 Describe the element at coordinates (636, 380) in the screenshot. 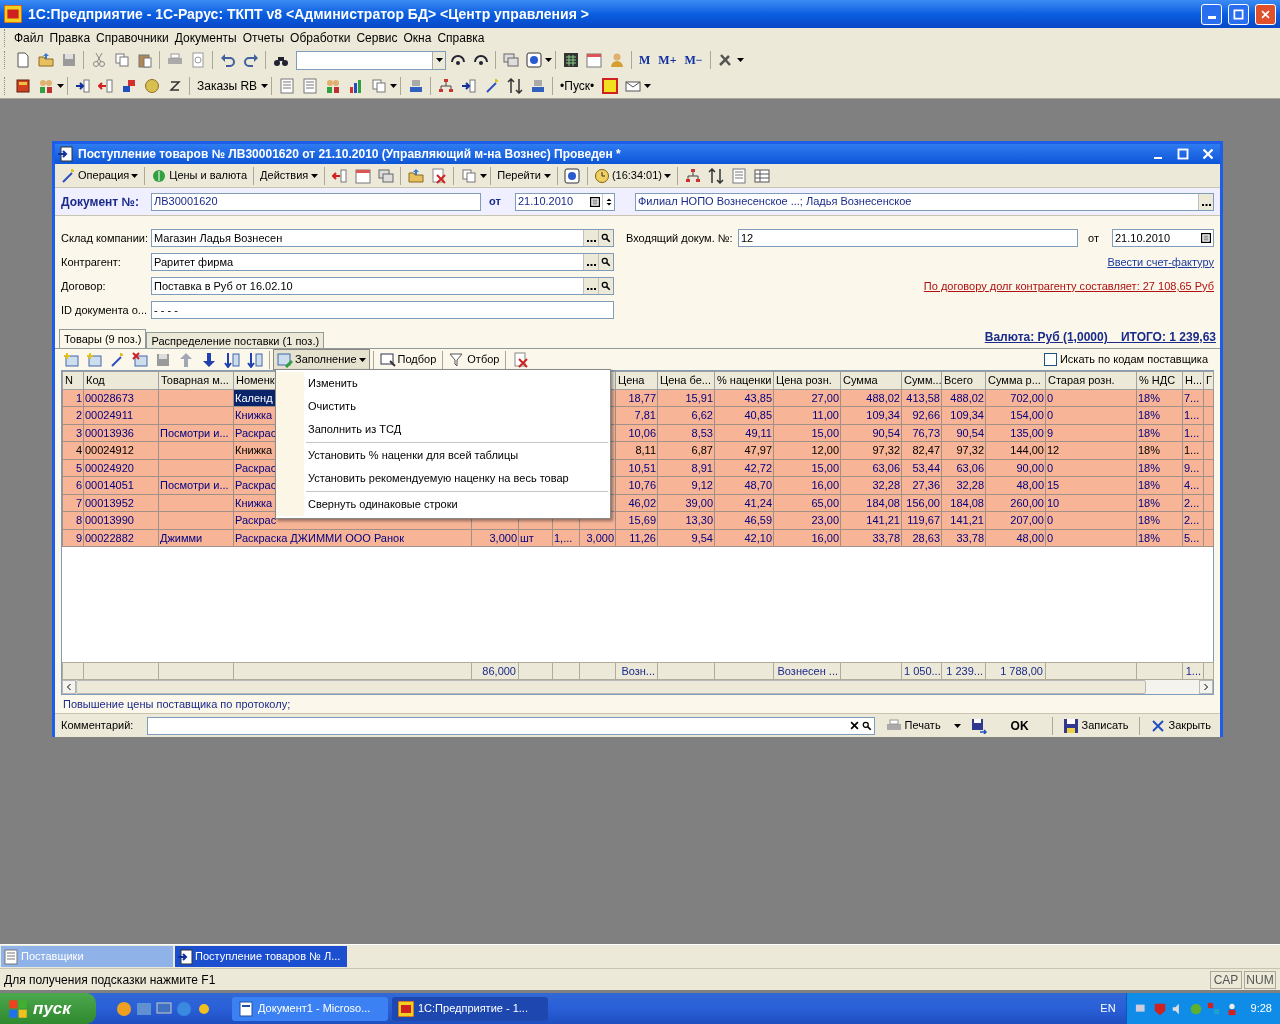

I see `column-header: Цена` at that location.